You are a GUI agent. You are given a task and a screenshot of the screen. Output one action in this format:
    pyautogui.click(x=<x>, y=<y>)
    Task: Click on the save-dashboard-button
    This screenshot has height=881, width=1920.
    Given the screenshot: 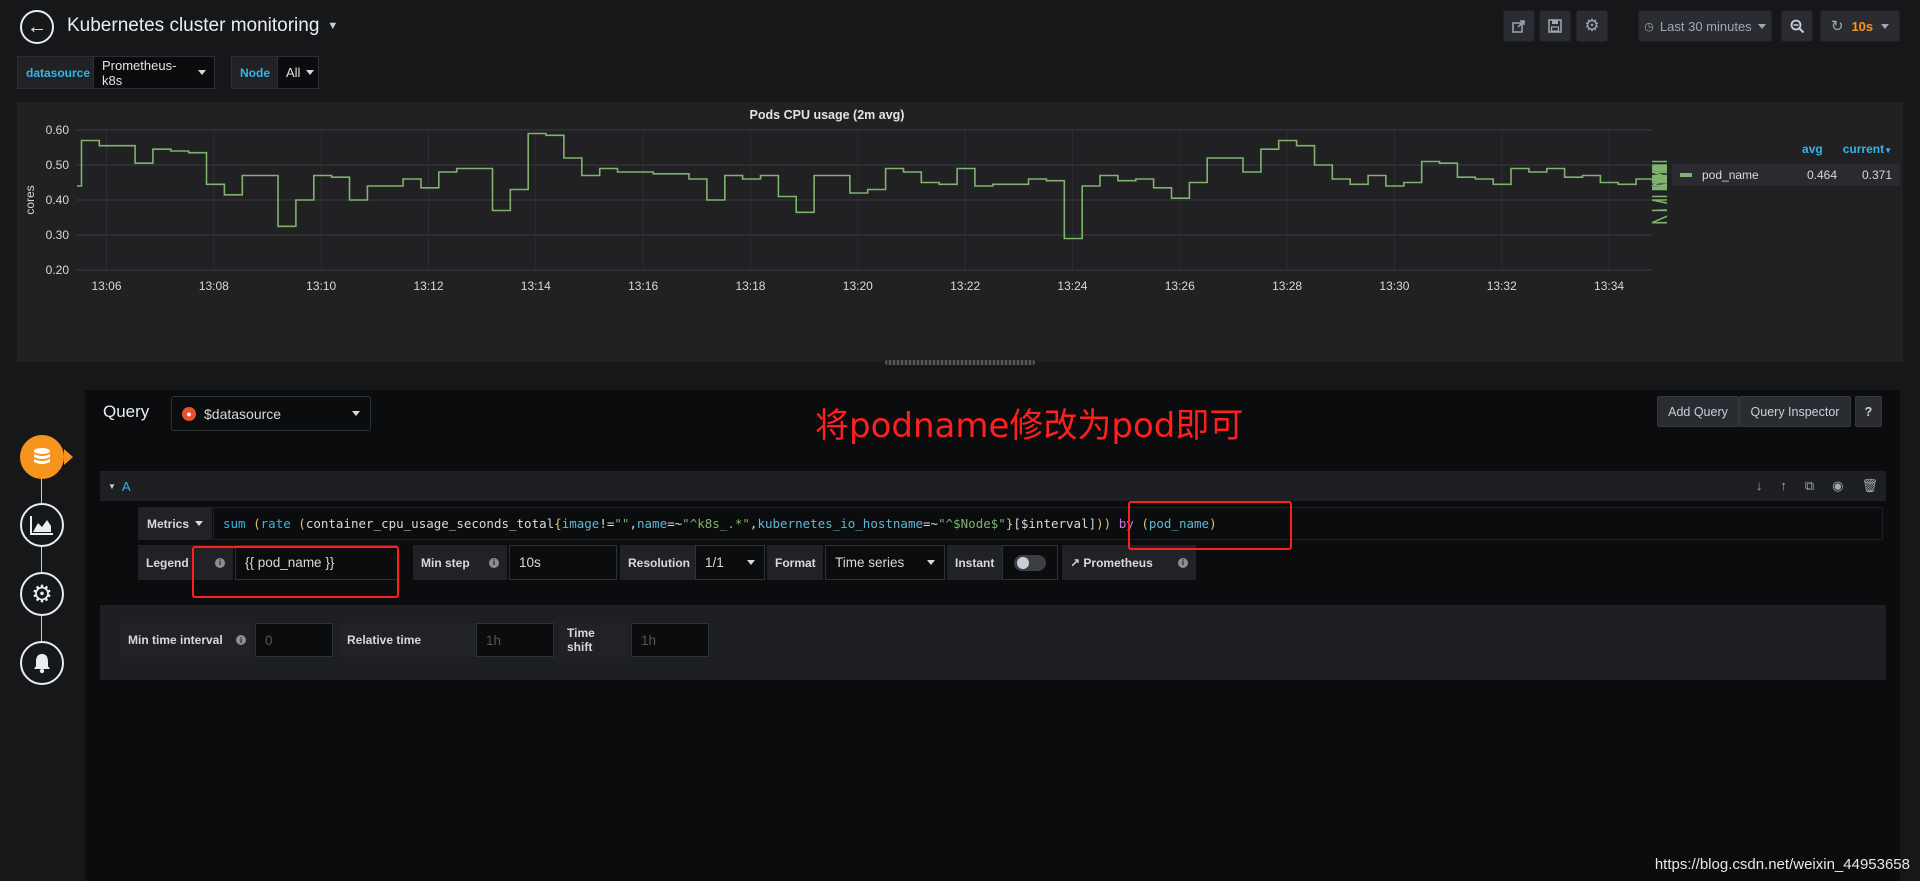 What is the action you would take?
    pyautogui.click(x=1555, y=26)
    